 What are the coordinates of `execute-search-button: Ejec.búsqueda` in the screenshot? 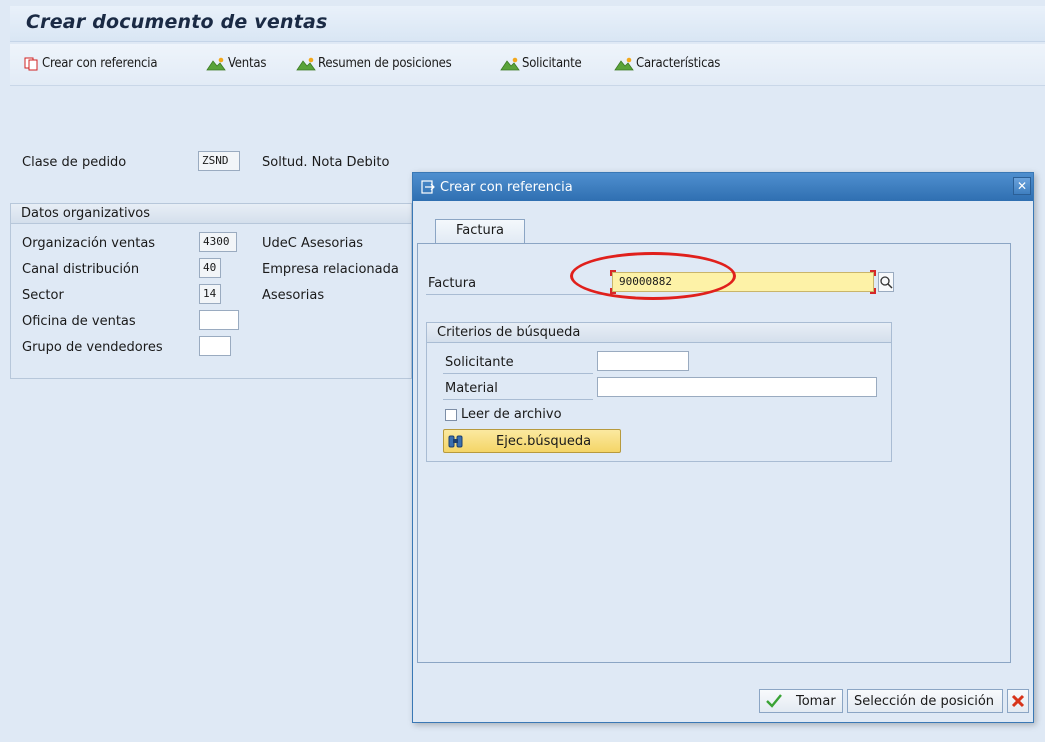 It's located at (532, 441).